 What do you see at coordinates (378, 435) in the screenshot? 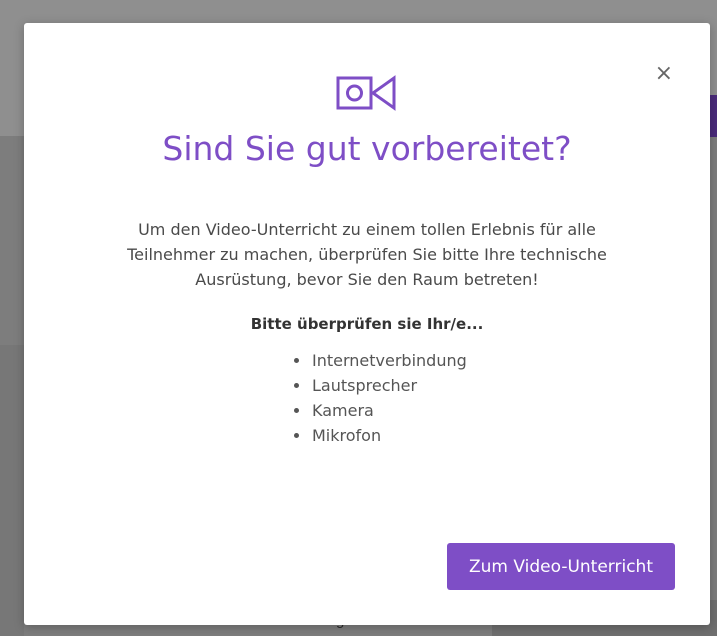
I see `list-item: Mikrofon` at bounding box center [378, 435].